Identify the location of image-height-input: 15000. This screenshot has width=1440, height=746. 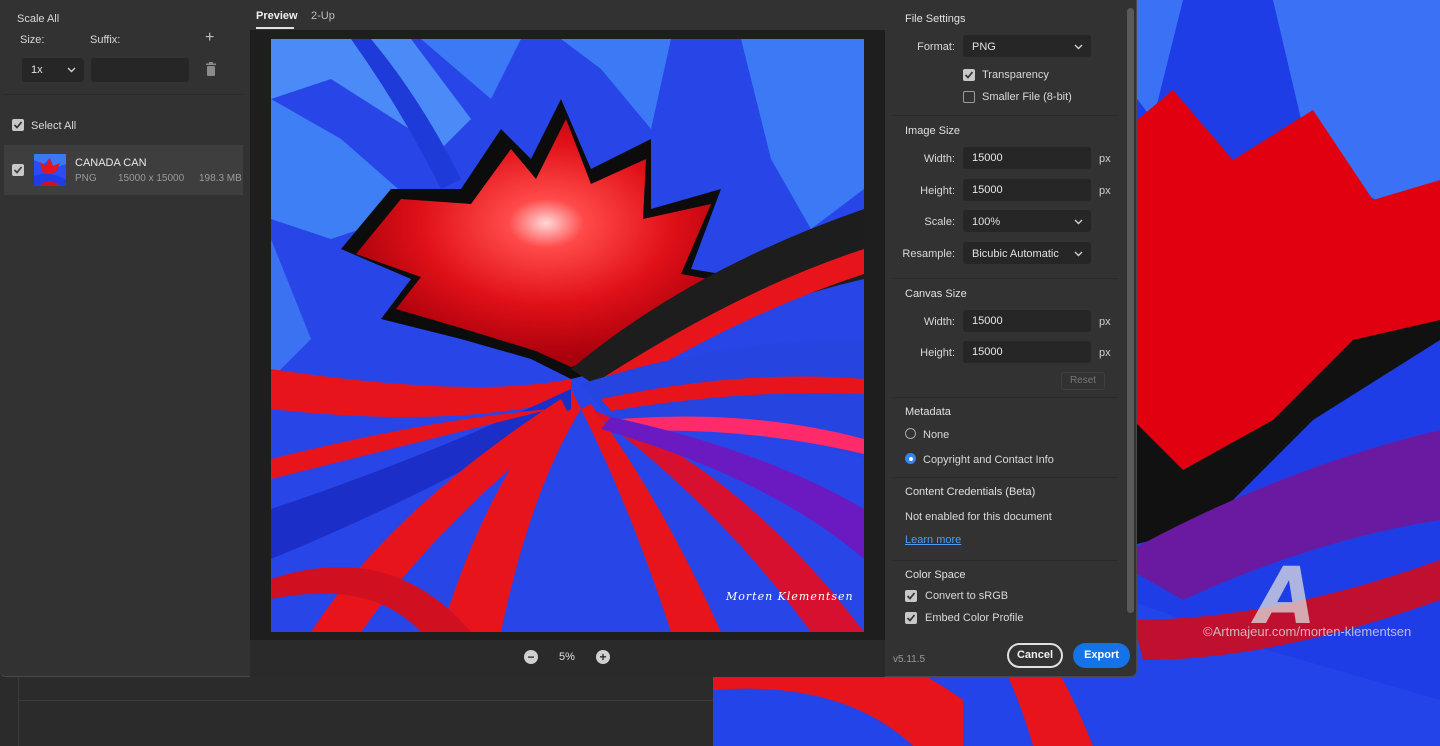
(1027, 190).